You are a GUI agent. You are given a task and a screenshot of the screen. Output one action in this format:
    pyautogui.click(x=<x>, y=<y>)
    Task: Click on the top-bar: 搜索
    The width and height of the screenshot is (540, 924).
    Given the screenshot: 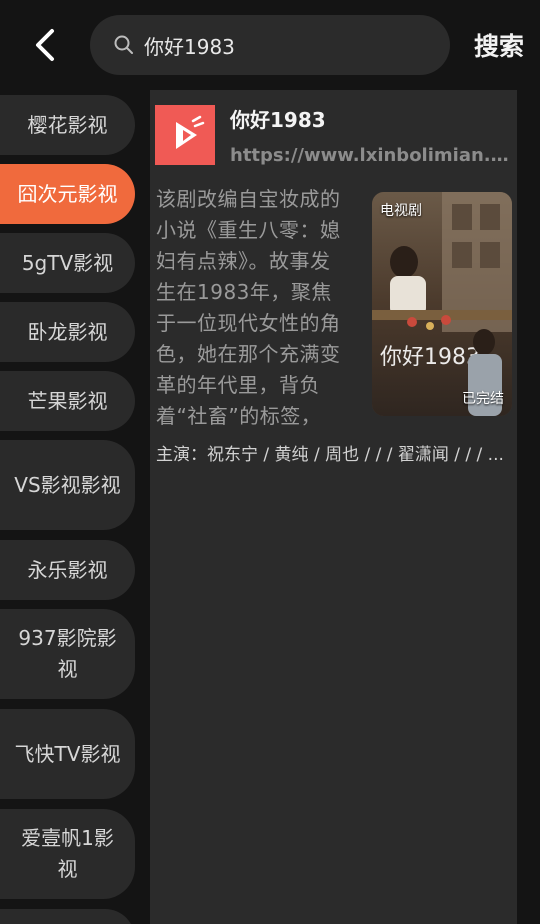 What is the action you would take?
    pyautogui.click(x=270, y=45)
    